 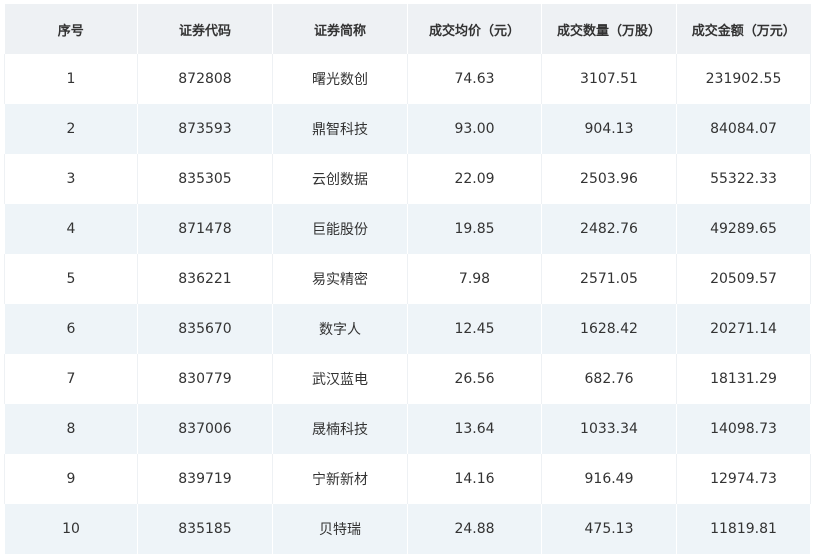 I want to click on cell-security-code: 830779, so click(x=205, y=379).